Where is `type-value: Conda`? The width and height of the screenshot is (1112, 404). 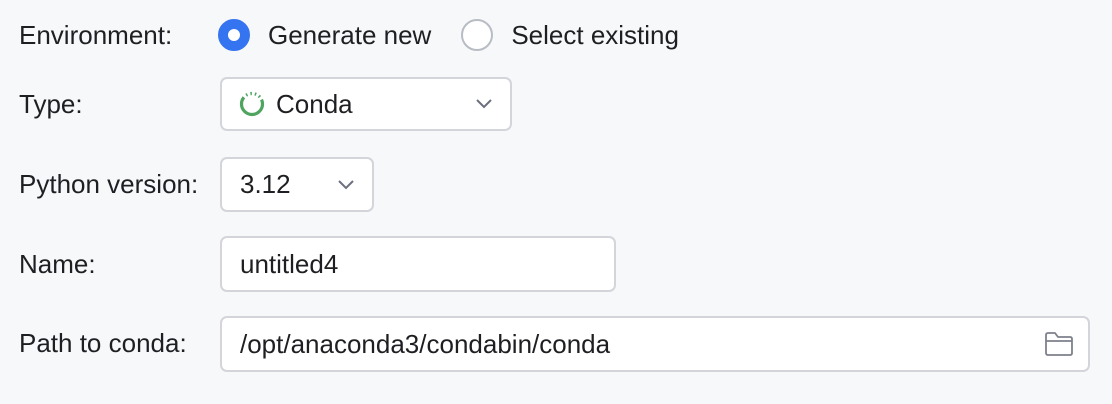 type-value: Conda is located at coordinates (314, 103).